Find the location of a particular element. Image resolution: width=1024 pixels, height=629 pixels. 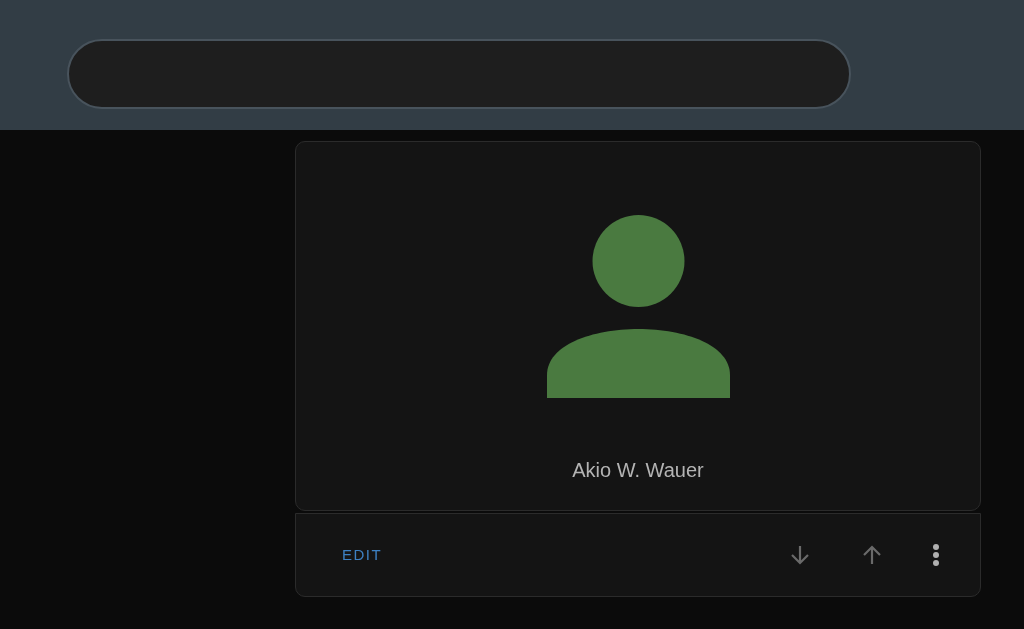

person-icon is located at coordinates (638, 306).